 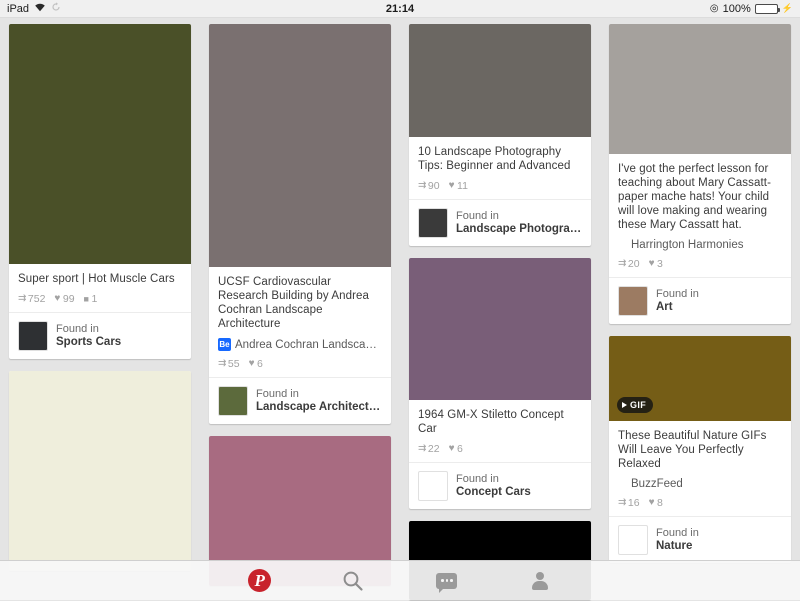 I want to click on pin-image-stiletto-car, so click(x=500, y=329).